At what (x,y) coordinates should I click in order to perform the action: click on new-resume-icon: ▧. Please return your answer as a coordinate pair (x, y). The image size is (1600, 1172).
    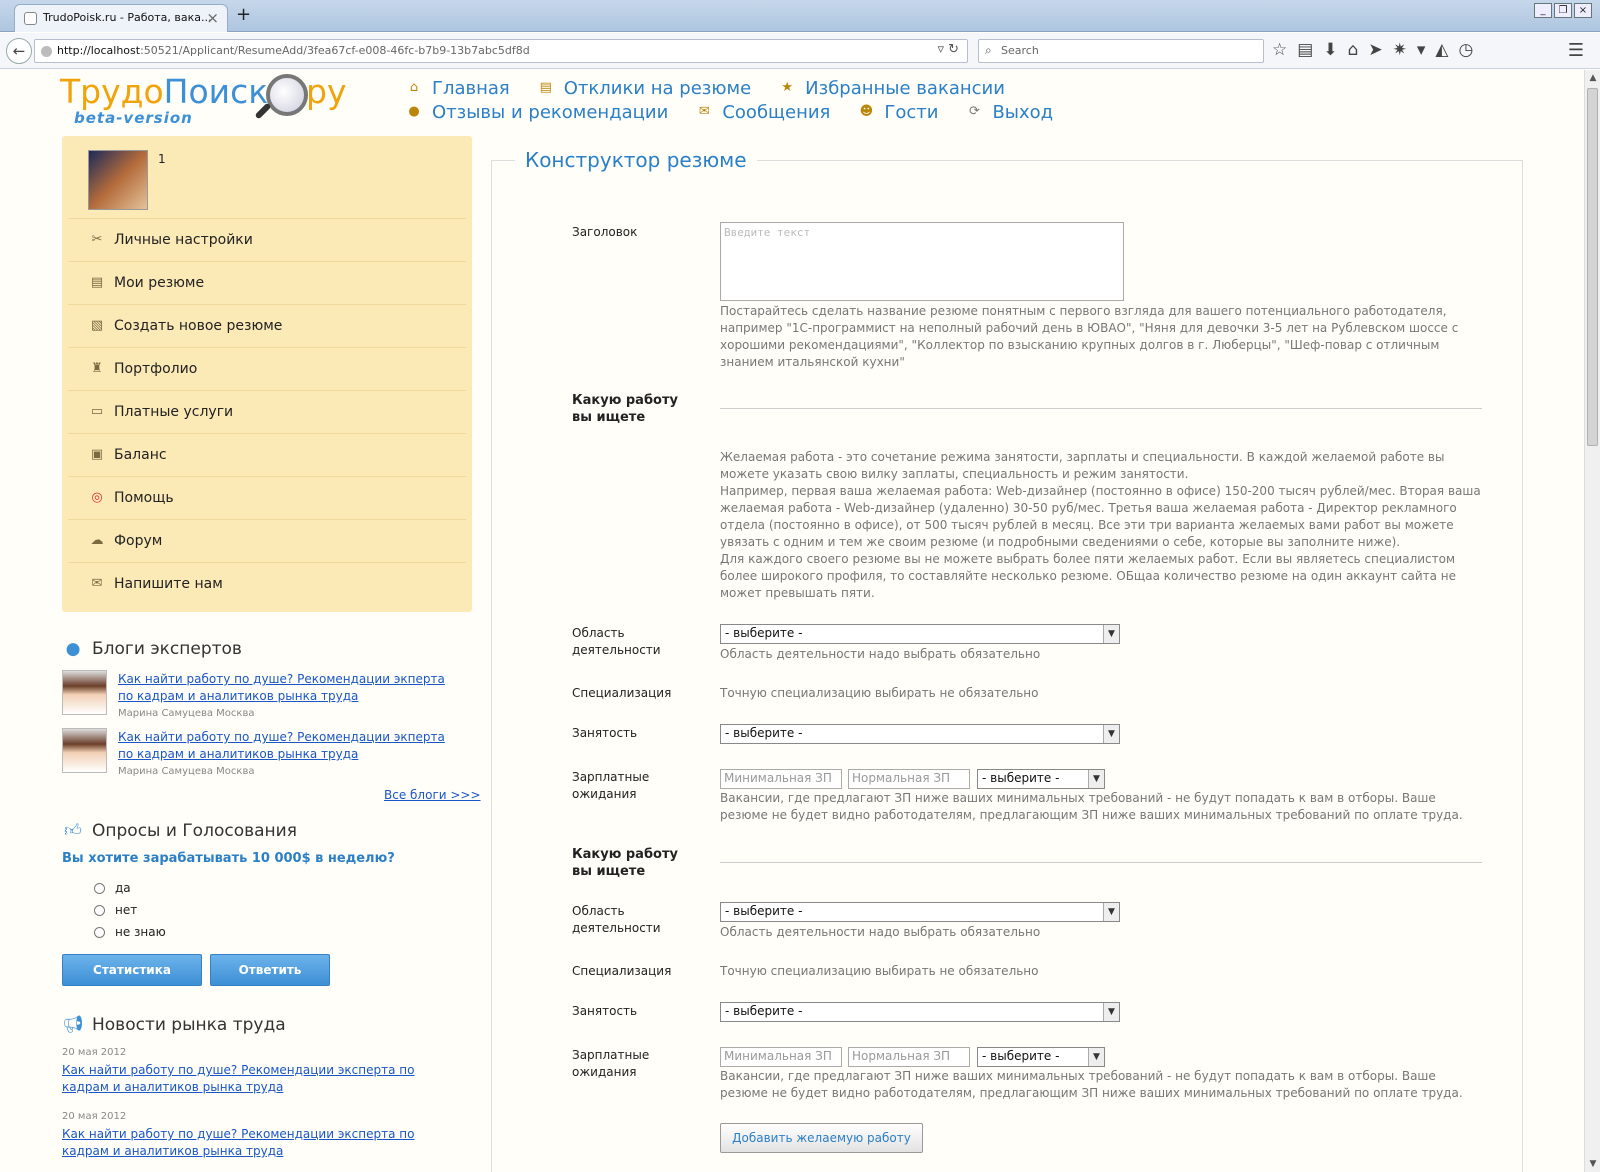
    Looking at the image, I should click on (97, 325).